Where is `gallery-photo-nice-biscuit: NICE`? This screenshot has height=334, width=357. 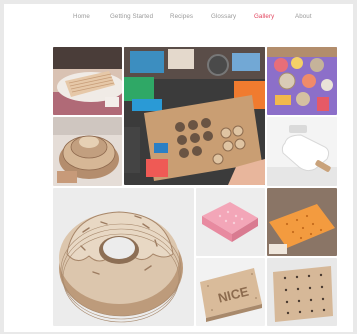
gallery-photo-nice-biscuit: NICE is located at coordinates (230, 292).